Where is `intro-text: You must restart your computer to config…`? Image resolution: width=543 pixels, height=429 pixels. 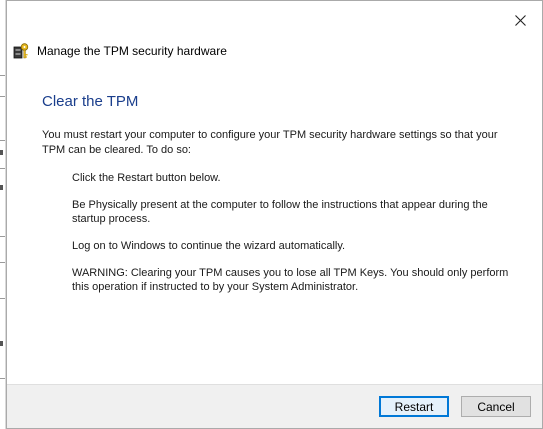
intro-text: You must restart your computer to config… is located at coordinates (270, 142).